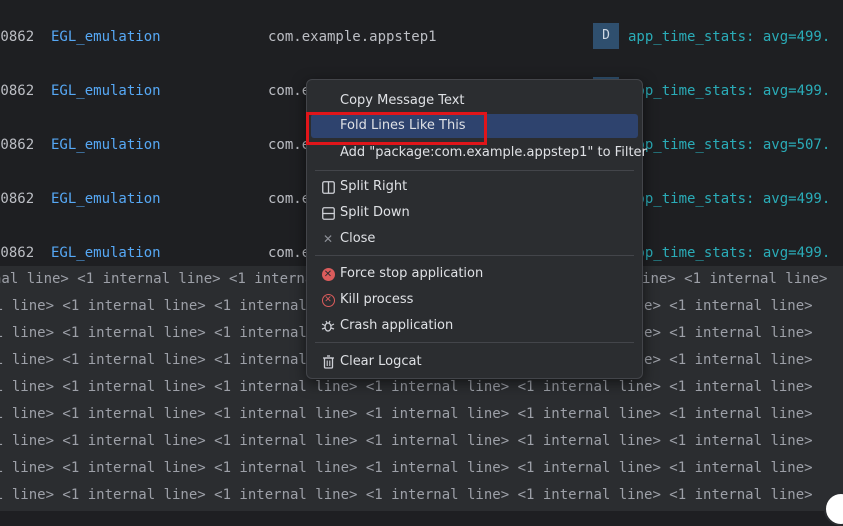  I want to click on crash-bug-icon, so click(328, 326).